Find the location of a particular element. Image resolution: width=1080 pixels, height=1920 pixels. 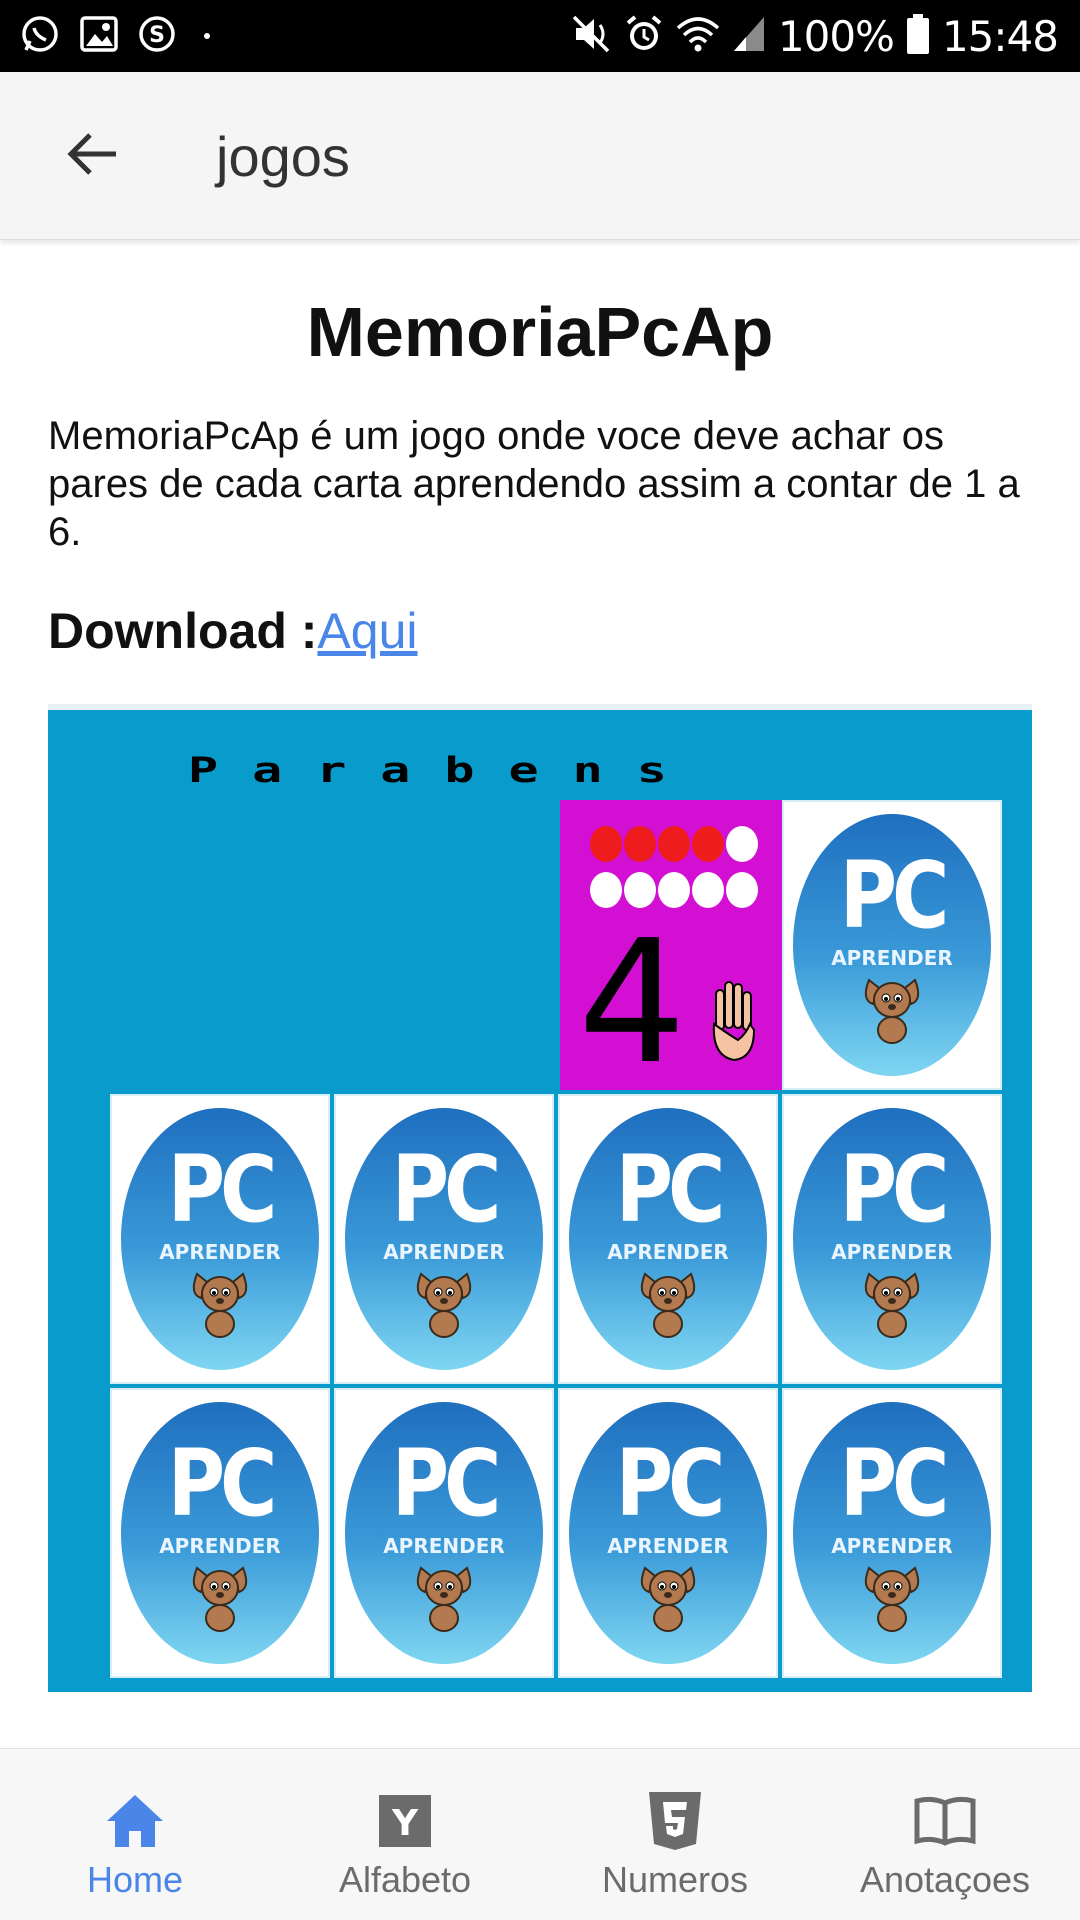

app-bar: jogos is located at coordinates (540, 156).